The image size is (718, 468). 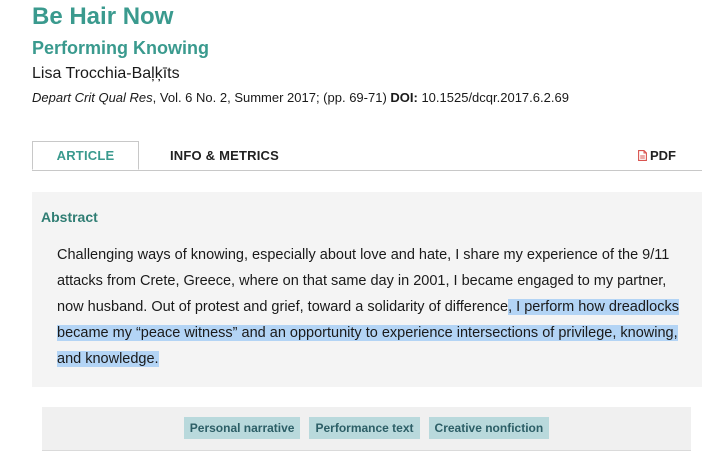 I want to click on pdf-file-icon, so click(x=642, y=155).